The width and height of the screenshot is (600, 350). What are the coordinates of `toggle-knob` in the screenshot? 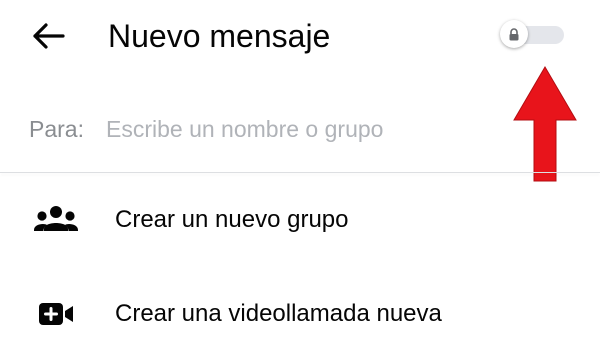 It's located at (514, 34).